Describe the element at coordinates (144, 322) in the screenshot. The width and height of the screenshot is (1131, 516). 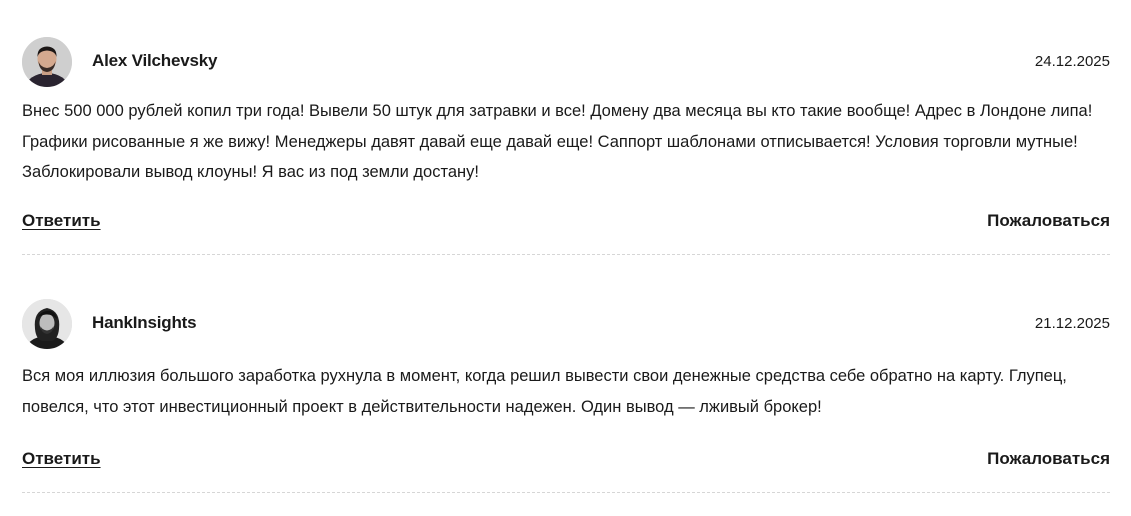
I see `author-name: HankInsights` at that location.